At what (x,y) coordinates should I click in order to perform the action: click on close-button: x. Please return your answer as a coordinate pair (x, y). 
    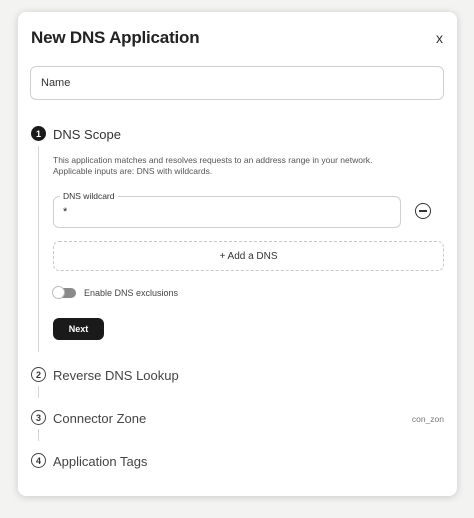
    Looking at the image, I should click on (439, 38).